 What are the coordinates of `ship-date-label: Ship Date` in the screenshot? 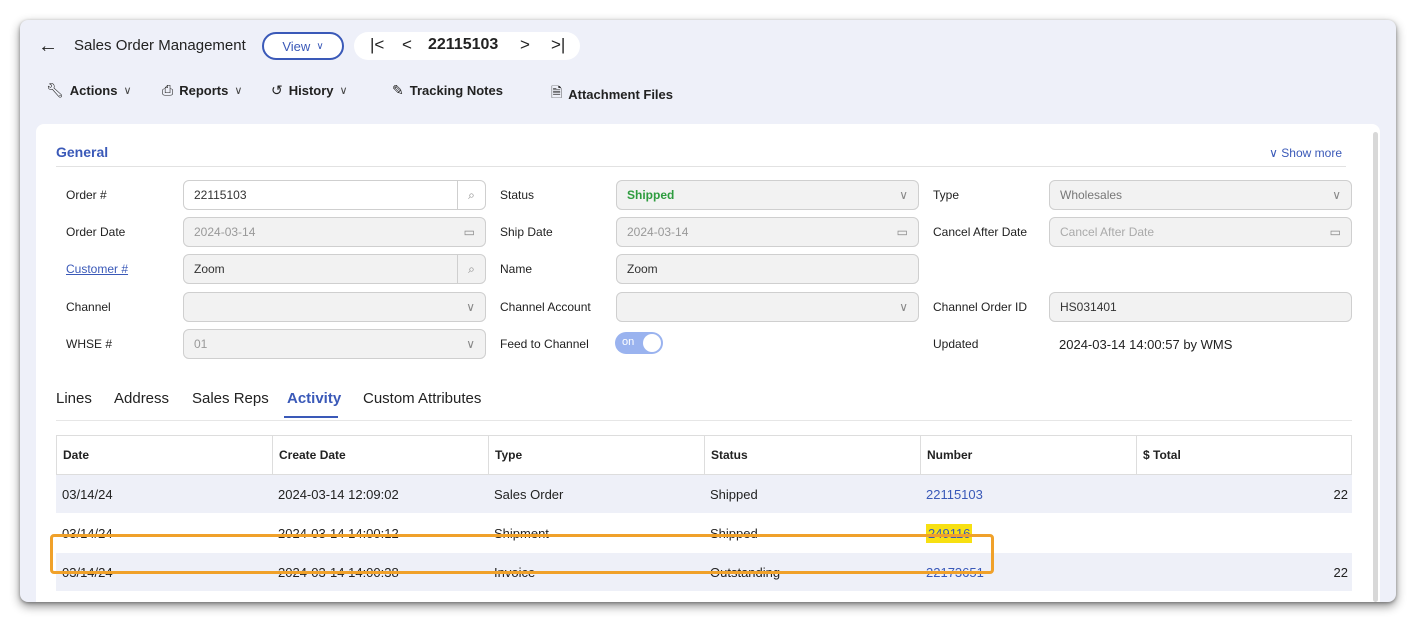 It's located at (526, 232).